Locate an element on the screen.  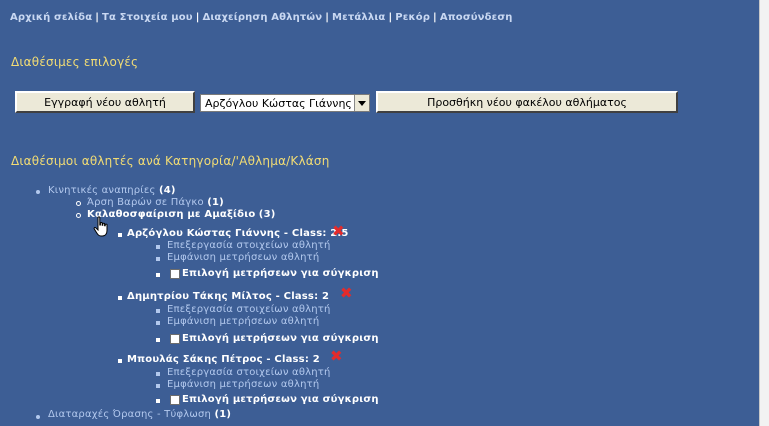
category-label: Κινητικές αναπηρίες is located at coordinates (102, 190).